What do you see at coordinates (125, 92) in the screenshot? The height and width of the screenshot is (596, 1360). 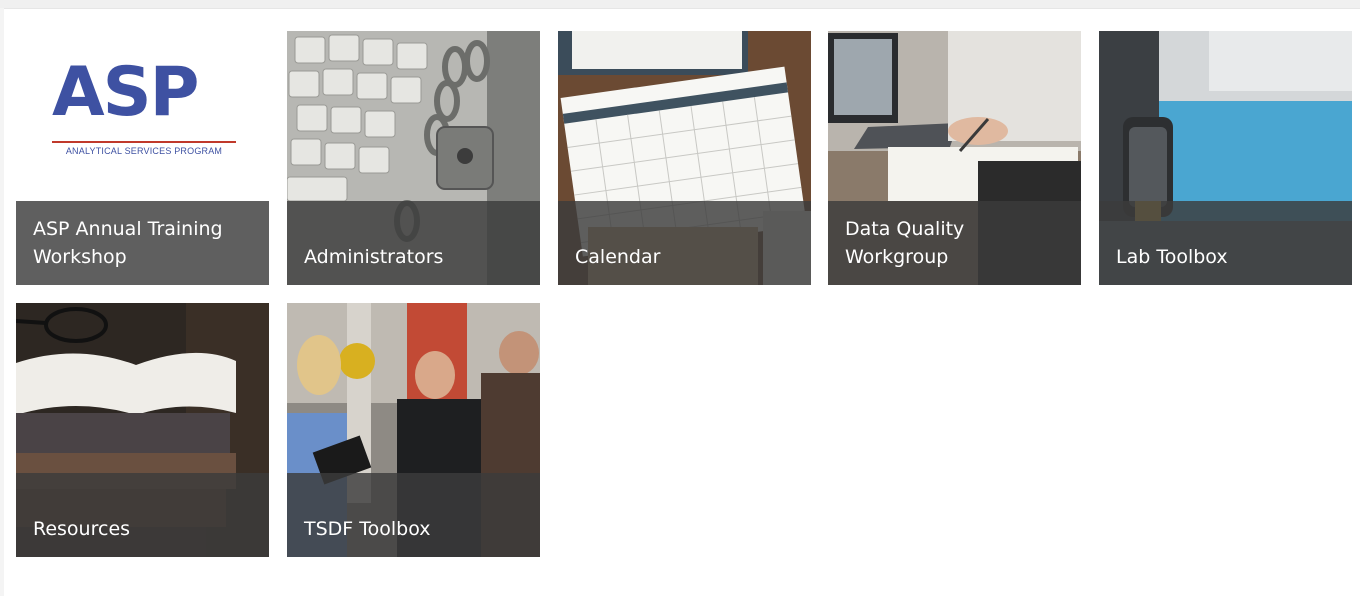 I see `asp-logo-mark: ASP` at bounding box center [125, 92].